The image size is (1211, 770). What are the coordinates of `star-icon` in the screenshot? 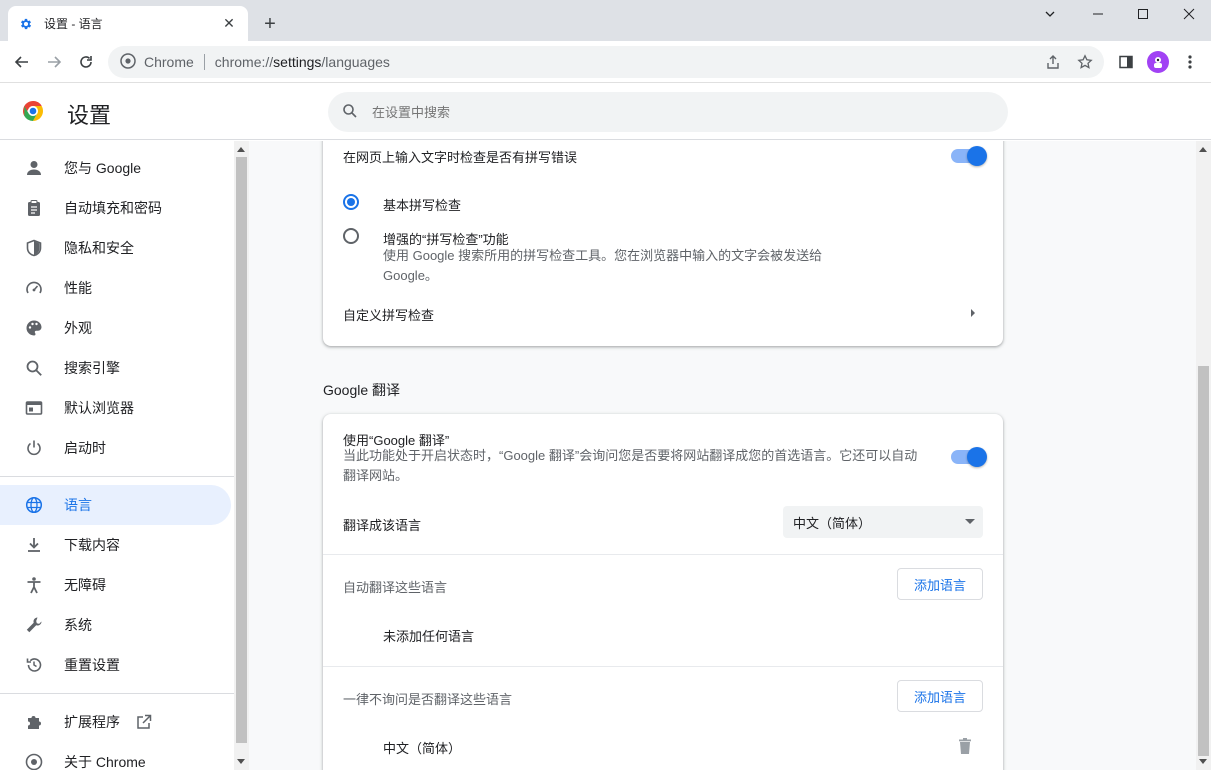 It's located at (1085, 62).